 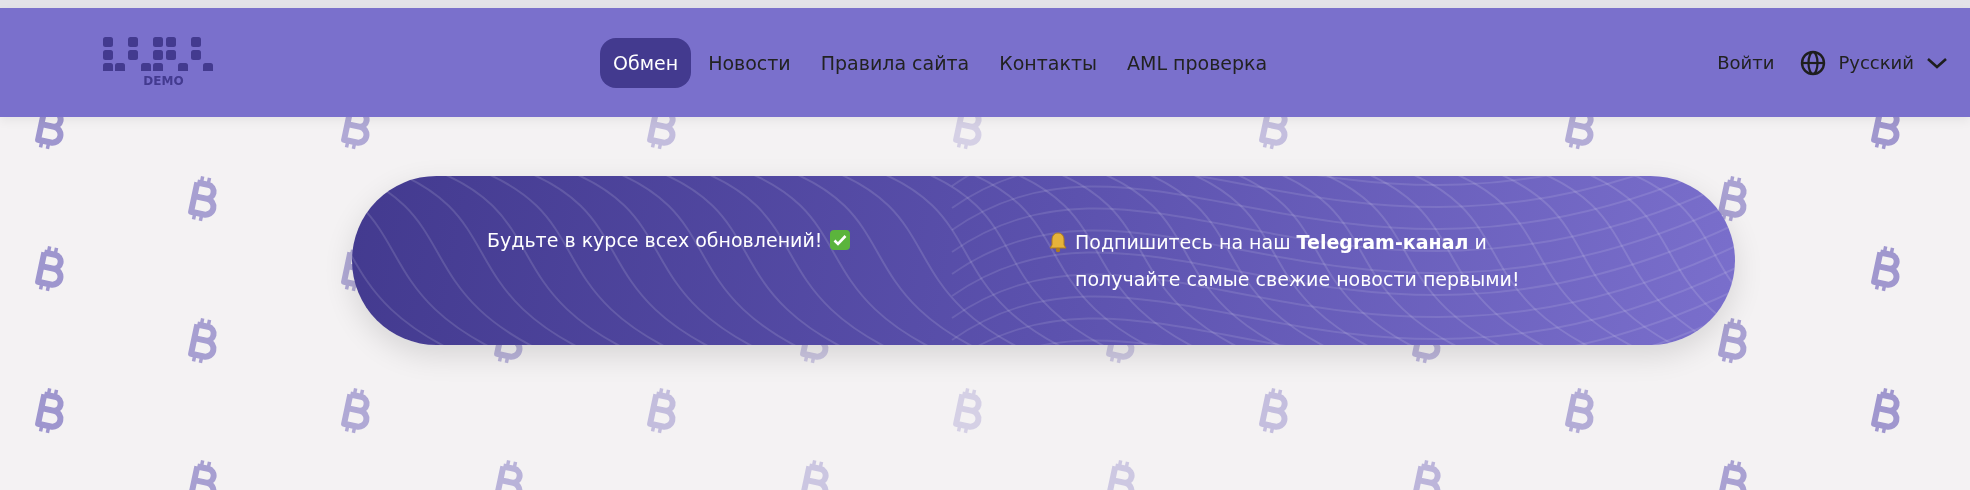 What do you see at coordinates (646, 62) in the screenshot?
I see `nav-link: Обмен` at bounding box center [646, 62].